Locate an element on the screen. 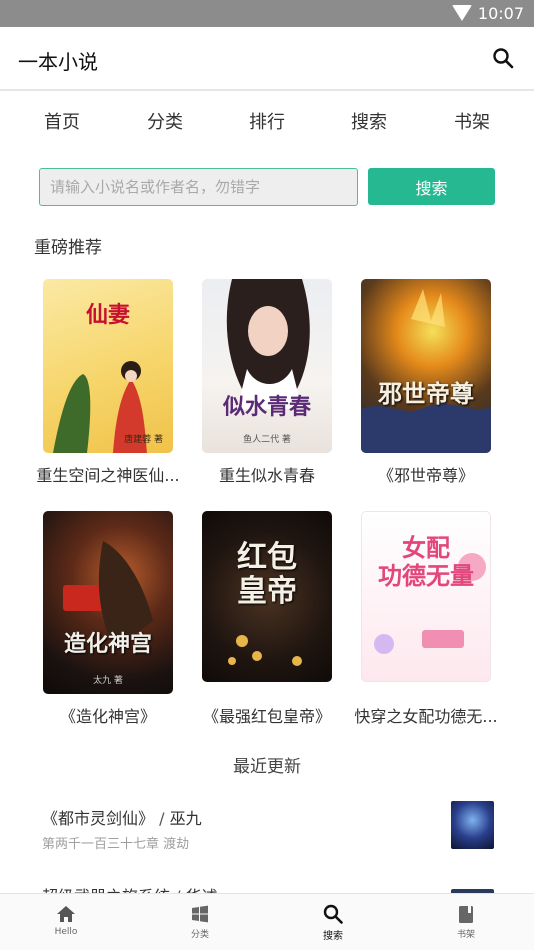 This screenshot has width=534, height=950. tab-label: Hello is located at coordinates (66, 932).